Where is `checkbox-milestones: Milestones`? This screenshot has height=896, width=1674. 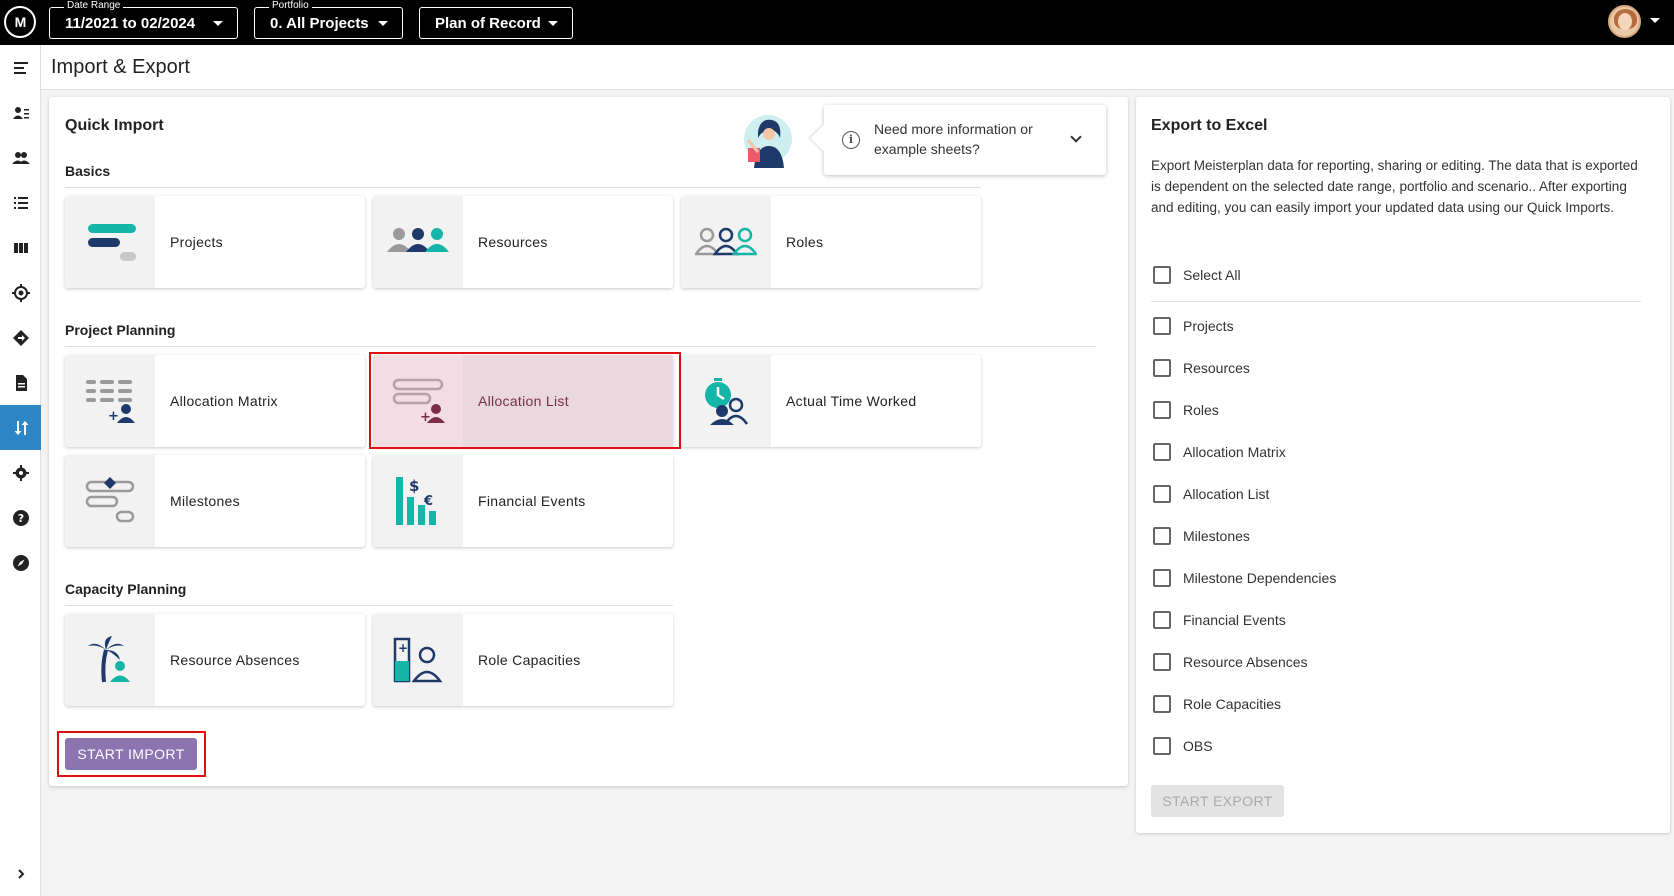
checkbox-milestones: Milestones is located at coordinates (1201, 536).